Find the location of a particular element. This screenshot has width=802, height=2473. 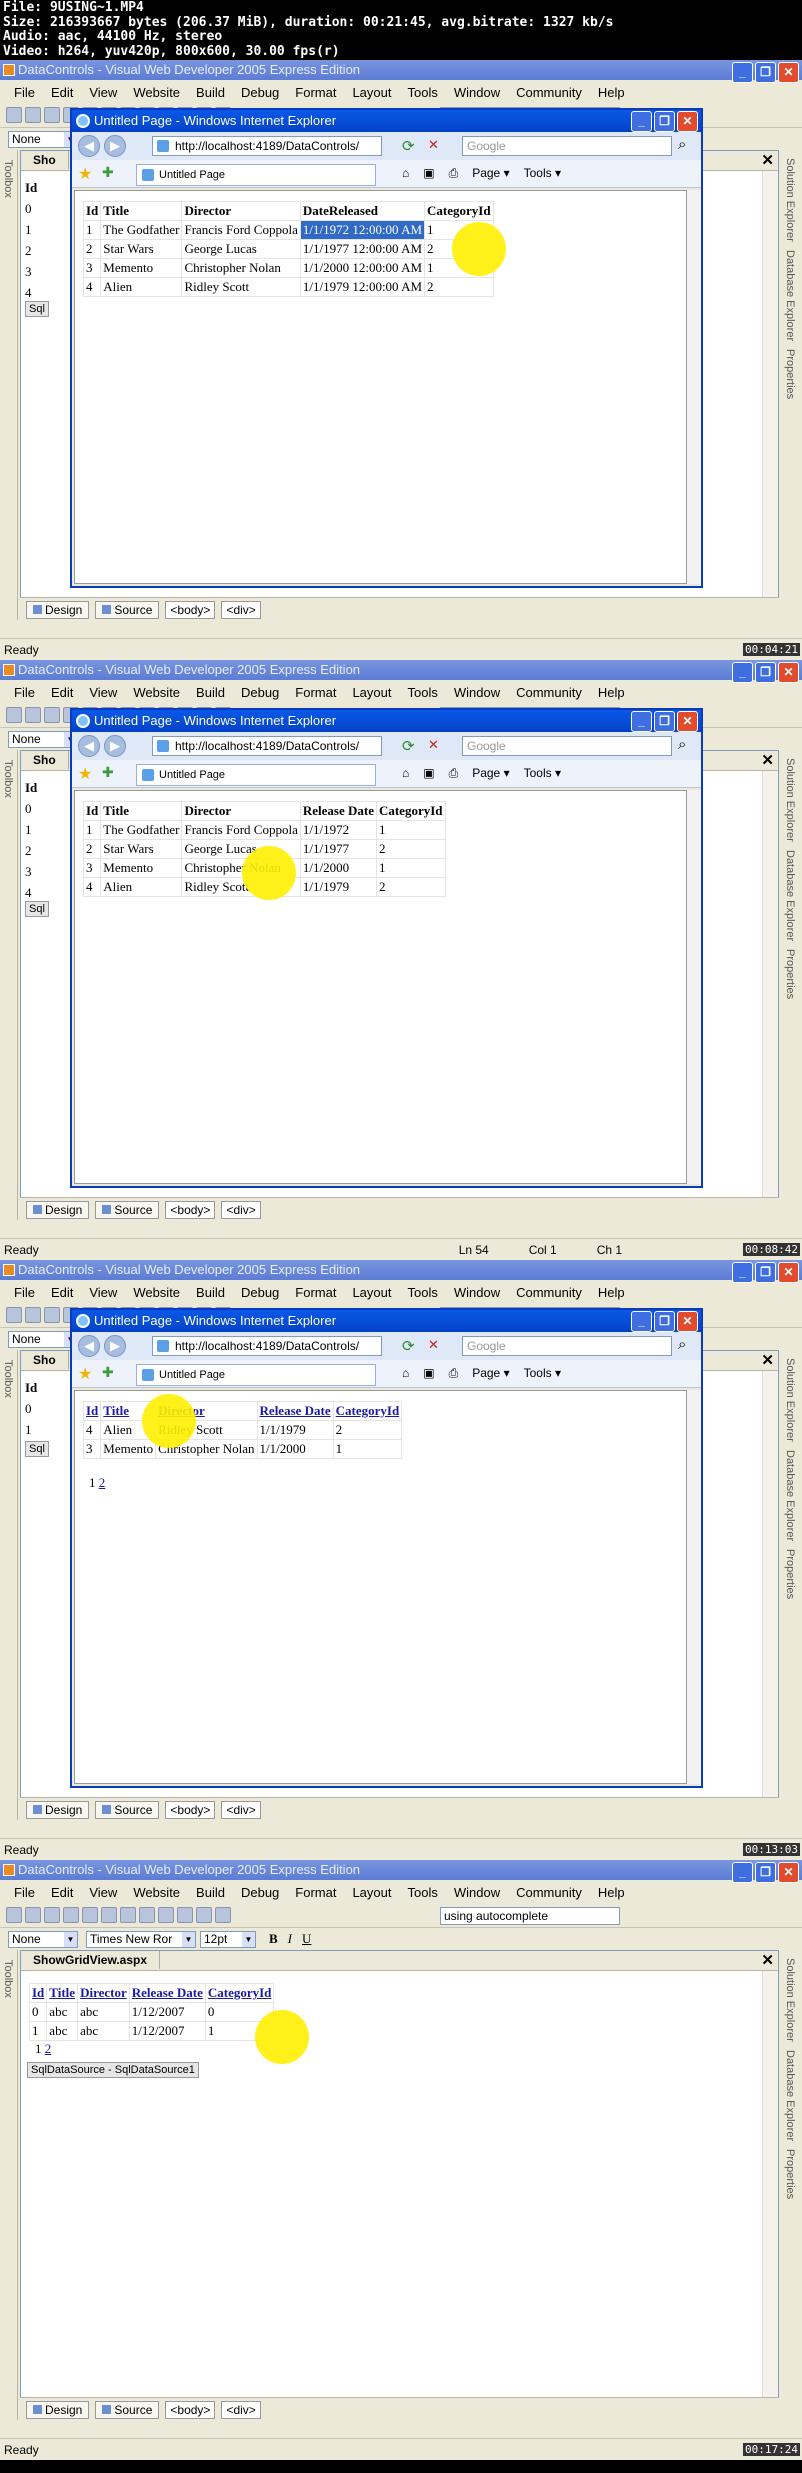

grid-header-cell: Director is located at coordinates (103, 1993).